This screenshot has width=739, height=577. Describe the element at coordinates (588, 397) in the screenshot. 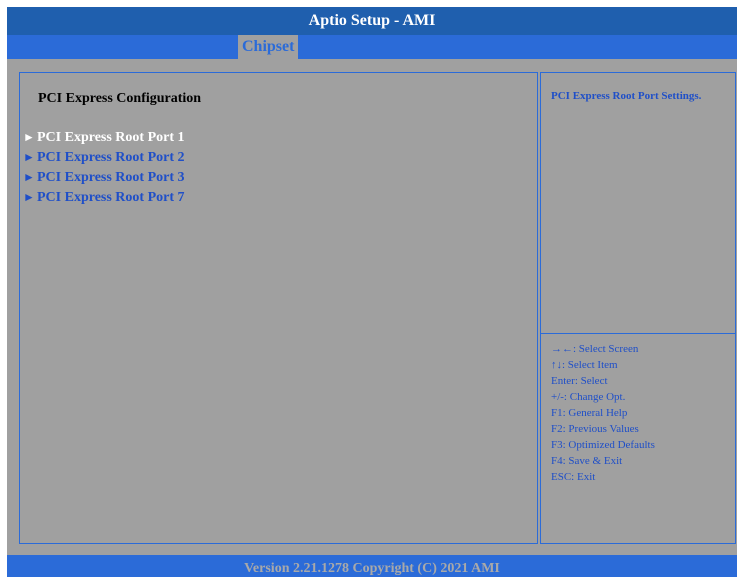

I see `key-hint: +/-: Change Opt.` at that location.